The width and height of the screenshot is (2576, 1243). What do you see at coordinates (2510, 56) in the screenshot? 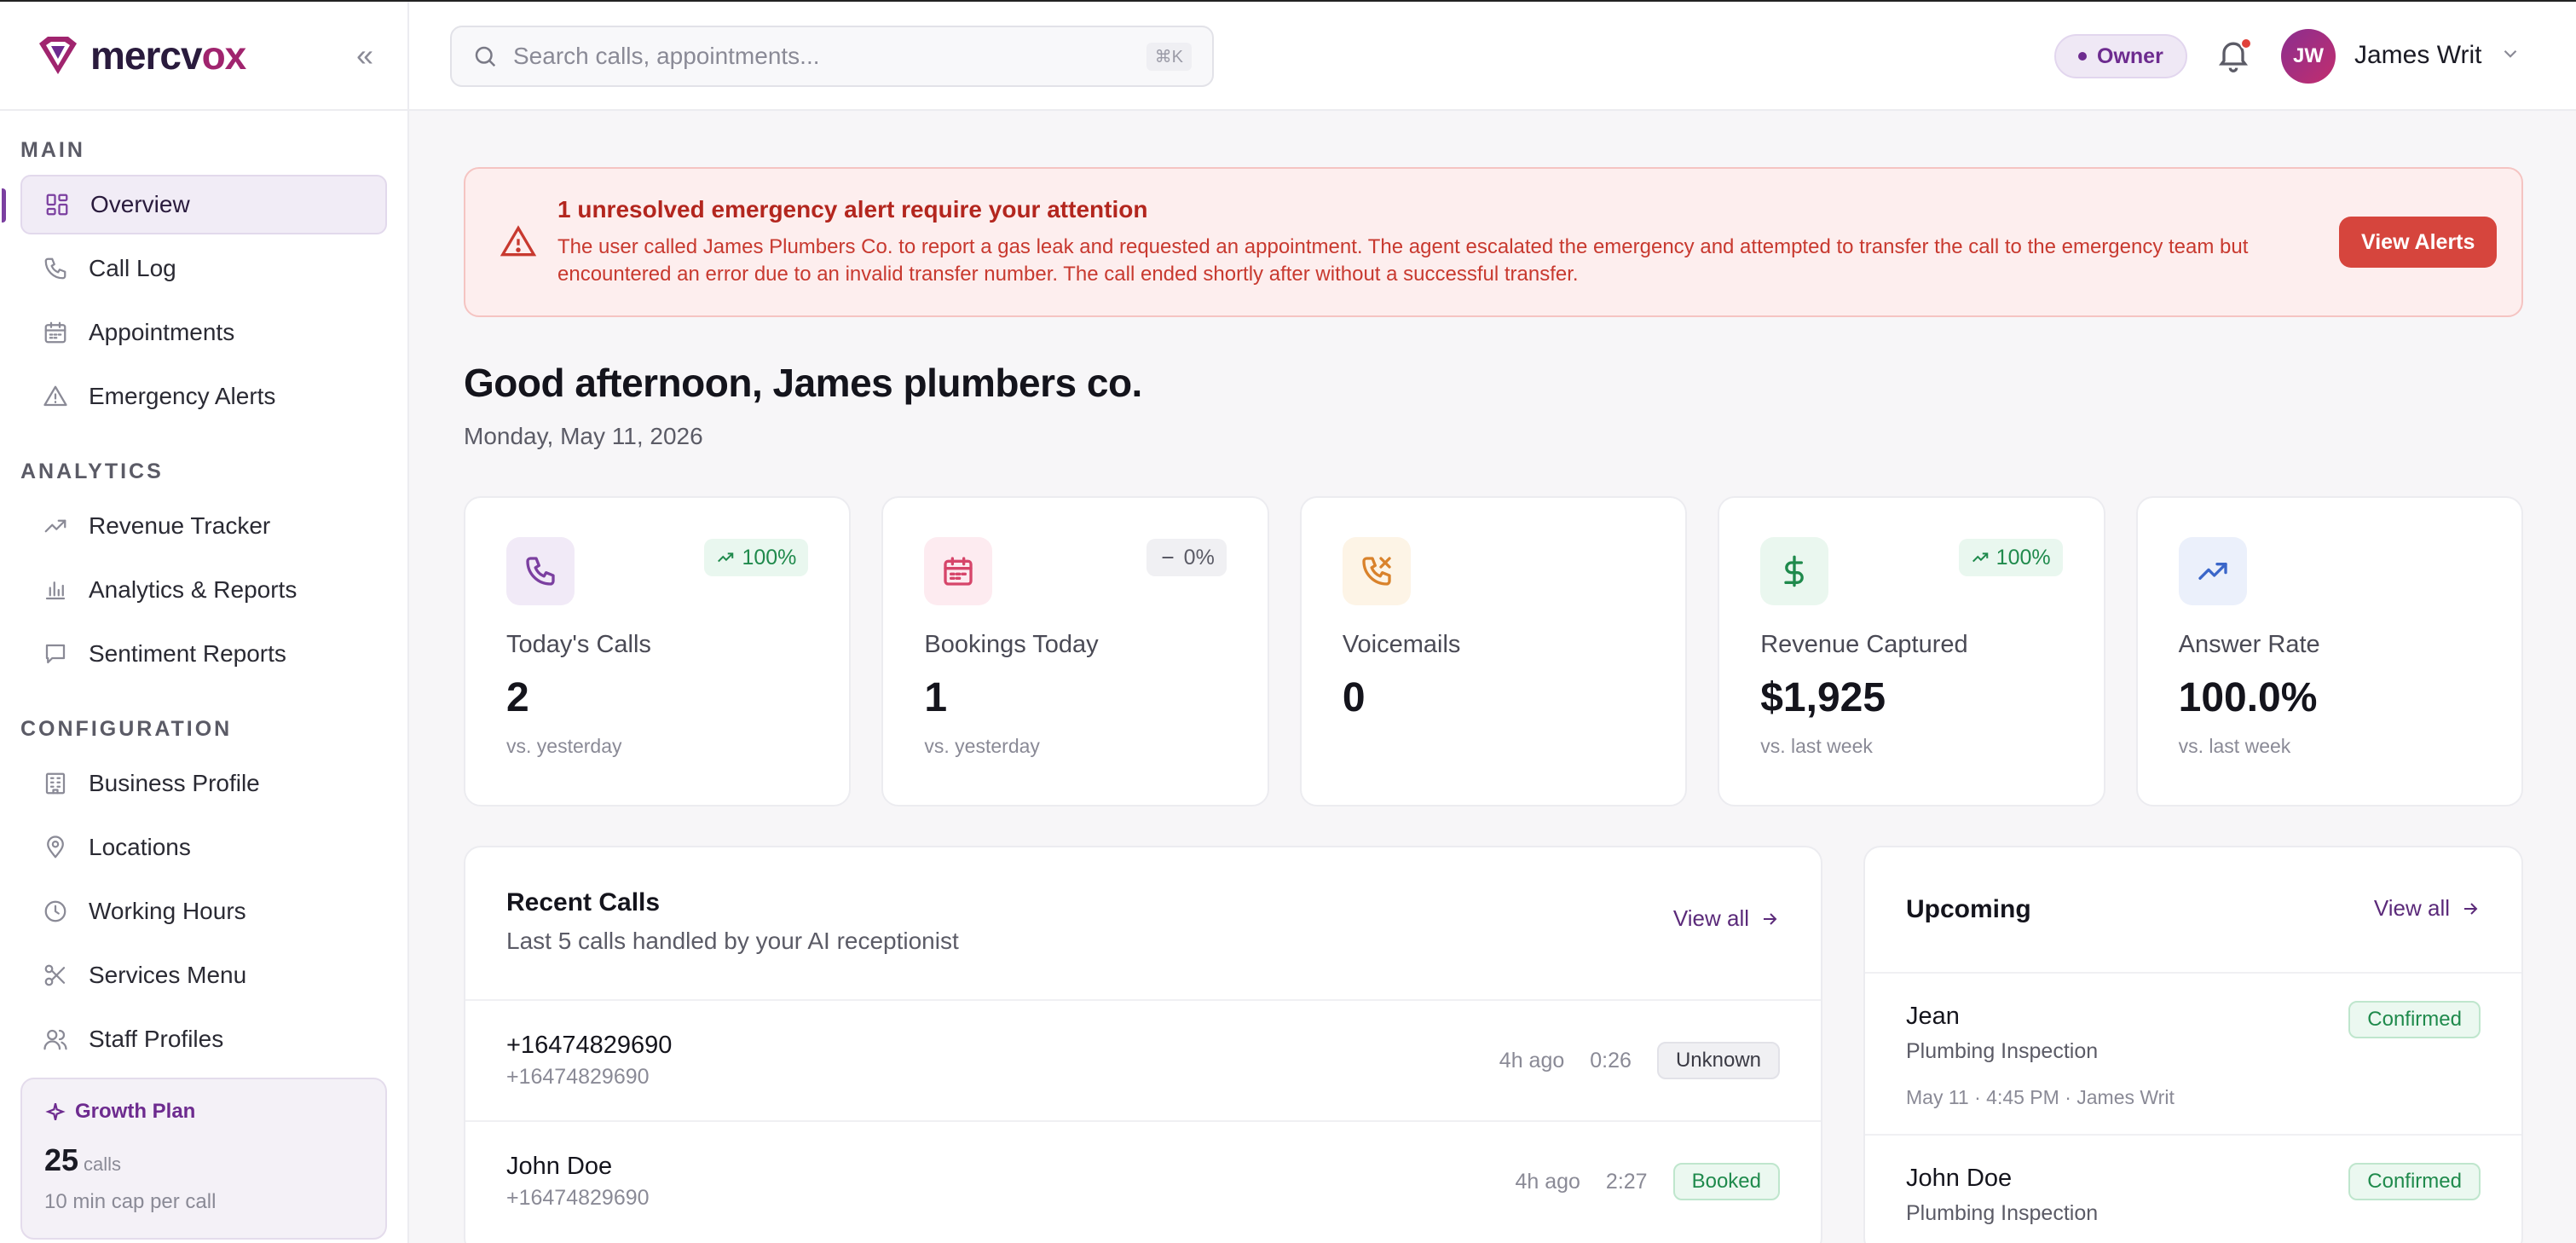
I see `chevron-down-icon` at bounding box center [2510, 56].